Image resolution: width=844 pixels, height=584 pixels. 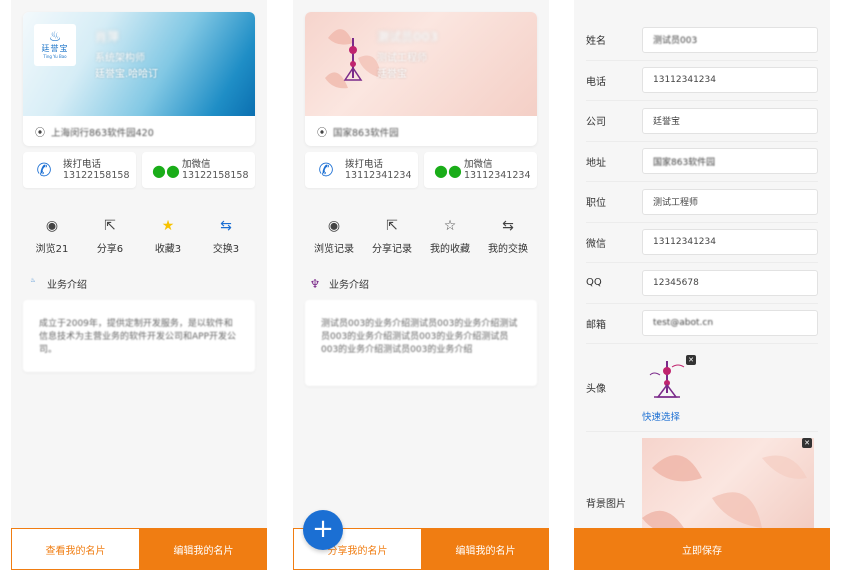 I want to click on wechat-button: ●● 加微信 13122158158, so click(x=198, y=170).